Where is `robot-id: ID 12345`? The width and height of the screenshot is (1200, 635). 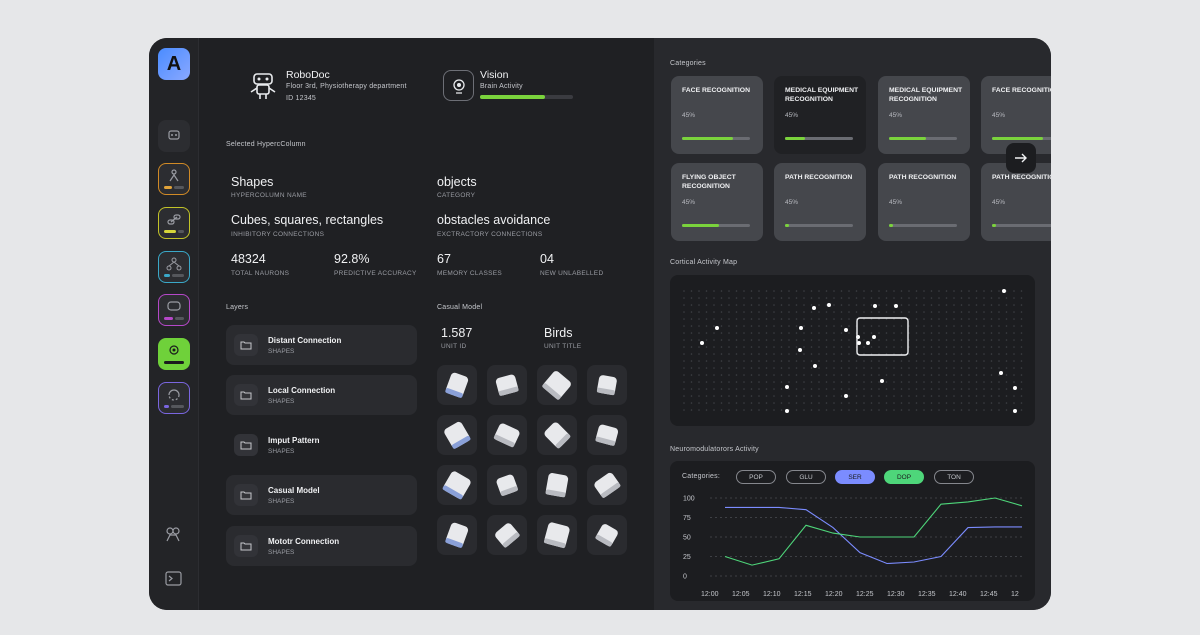
robot-id: ID 12345 is located at coordinates (301, 98).